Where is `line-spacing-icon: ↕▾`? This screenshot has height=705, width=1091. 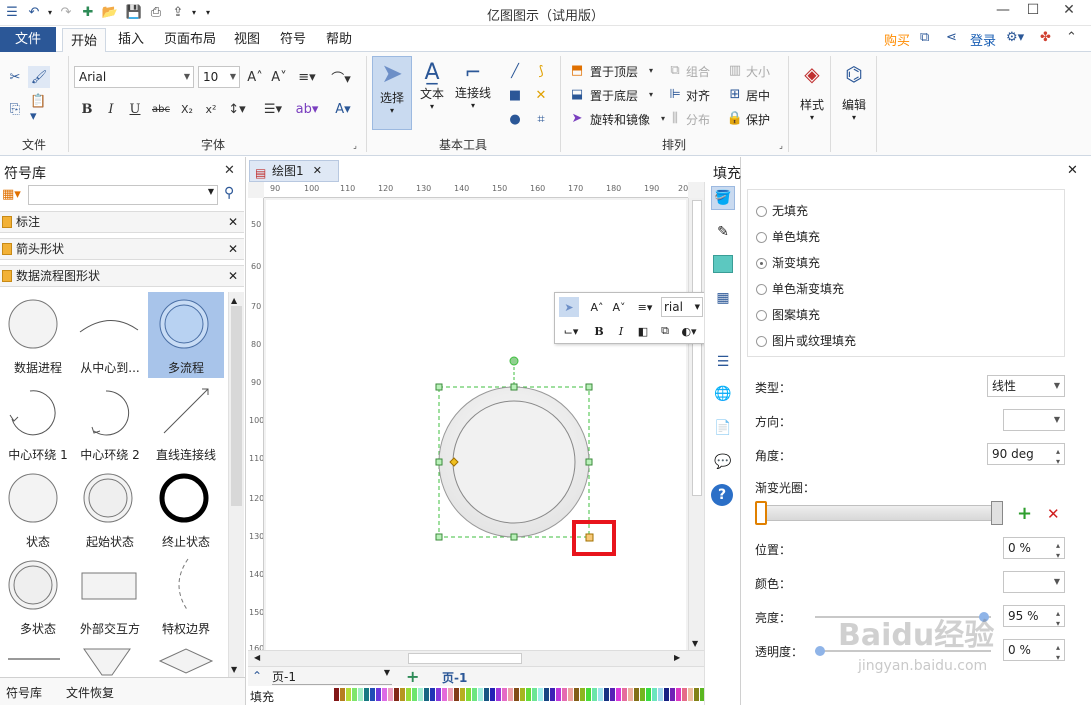
line-spacing-icon: ↕▾ is located at coordinates (237, 109).